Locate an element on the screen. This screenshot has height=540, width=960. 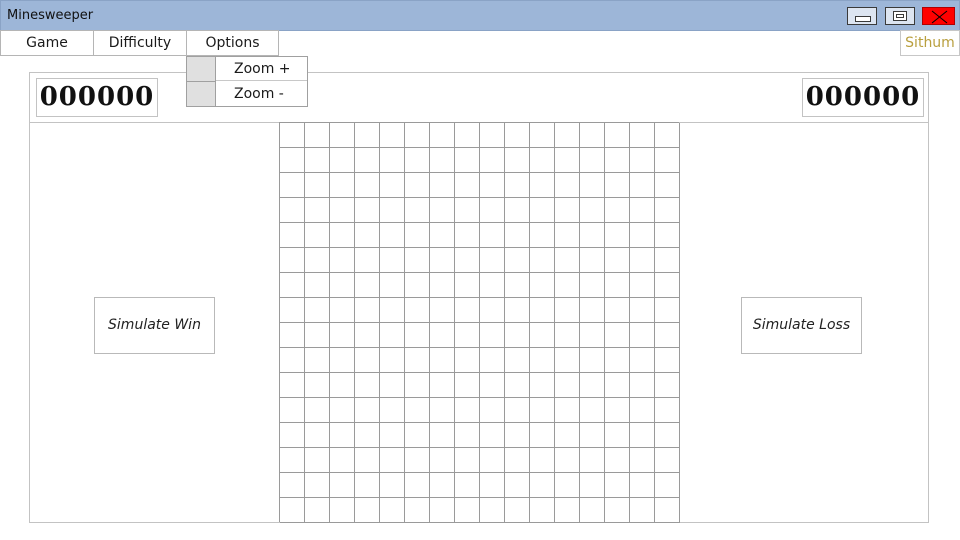
menu-difficulty: Difficulty is located at coordinates (140, 43).